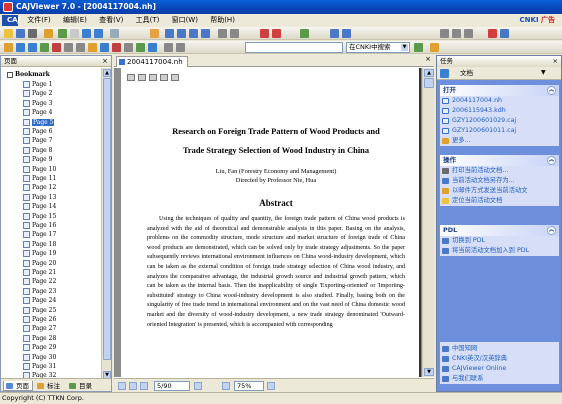 This screenshot has height=404, width=562. Describe the element at coordinates (20, 33) in the screenshot. I see `save-icon` at that location.